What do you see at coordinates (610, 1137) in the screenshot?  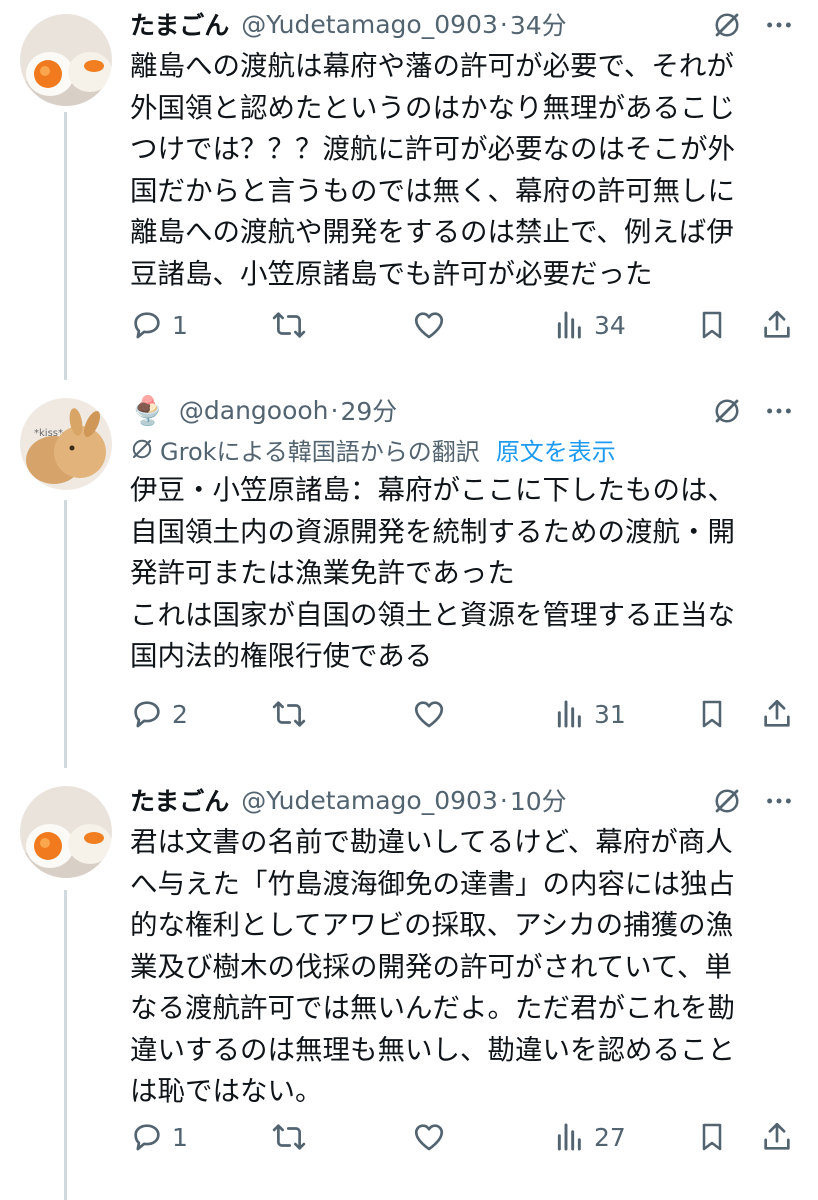 I see `view-count: 27` at bounding box center [610, 1137].